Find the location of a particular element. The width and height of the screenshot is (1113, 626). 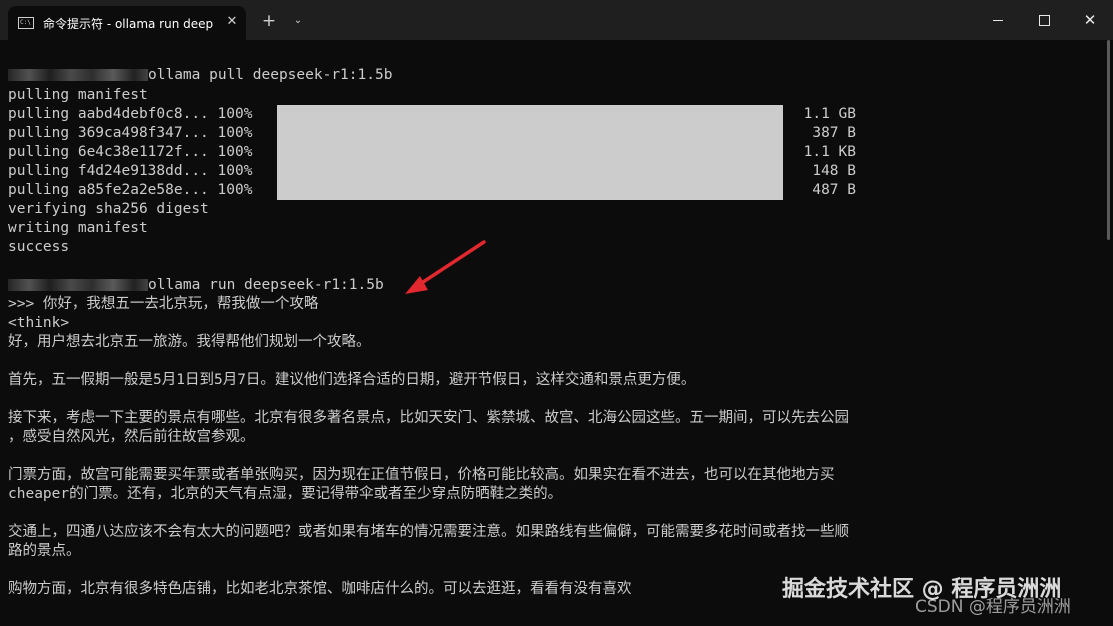

pull-row-label: pulling aabd4debf0c8... 100% is located at coordinates (130, 114).